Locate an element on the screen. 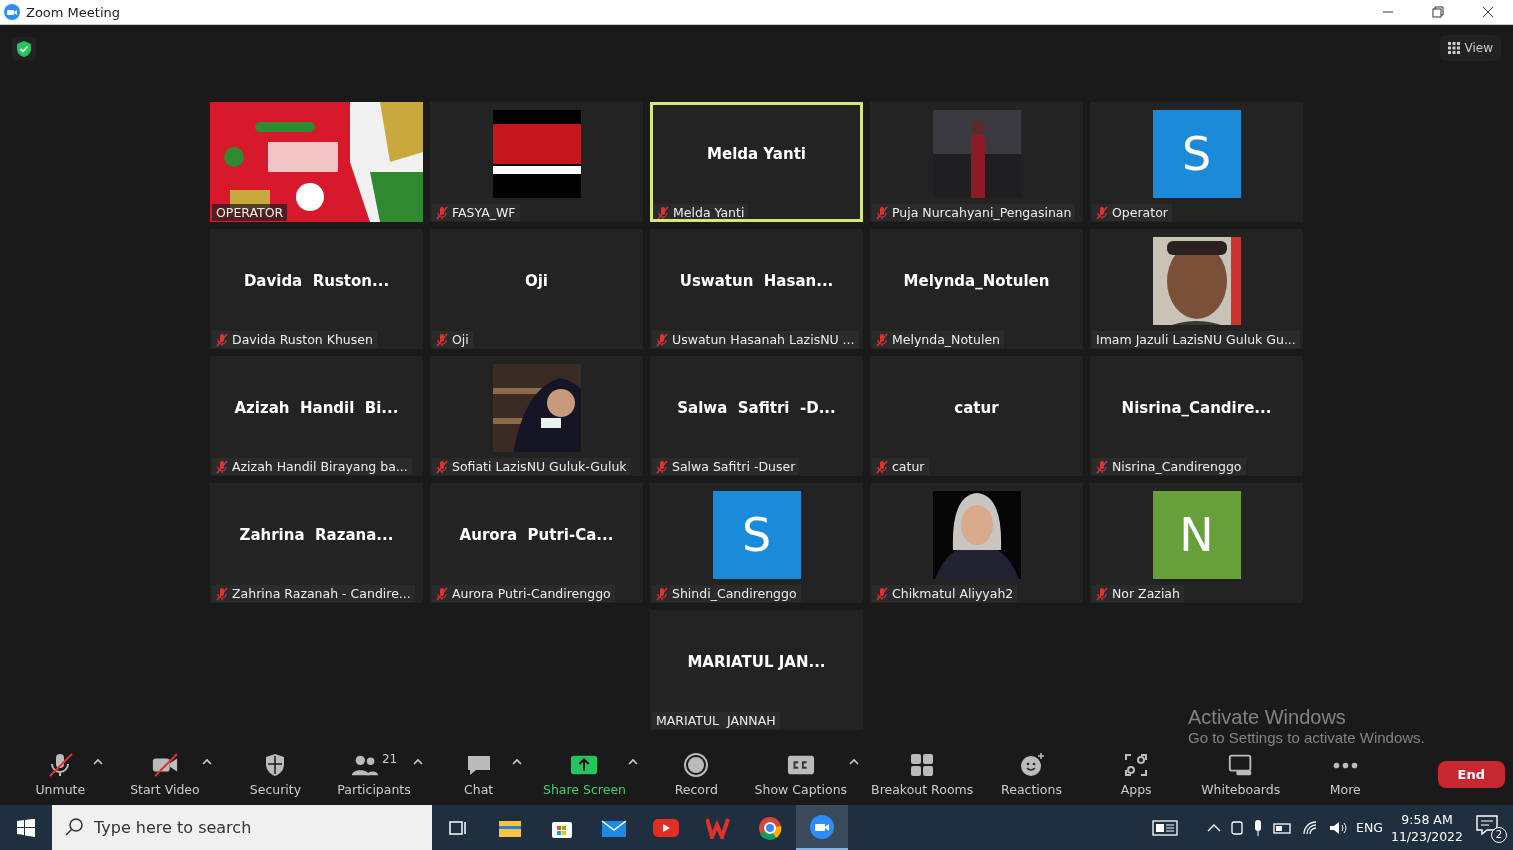  video-tile: Melda Yanti Melda Yanti is located at coordinates (756, 162).